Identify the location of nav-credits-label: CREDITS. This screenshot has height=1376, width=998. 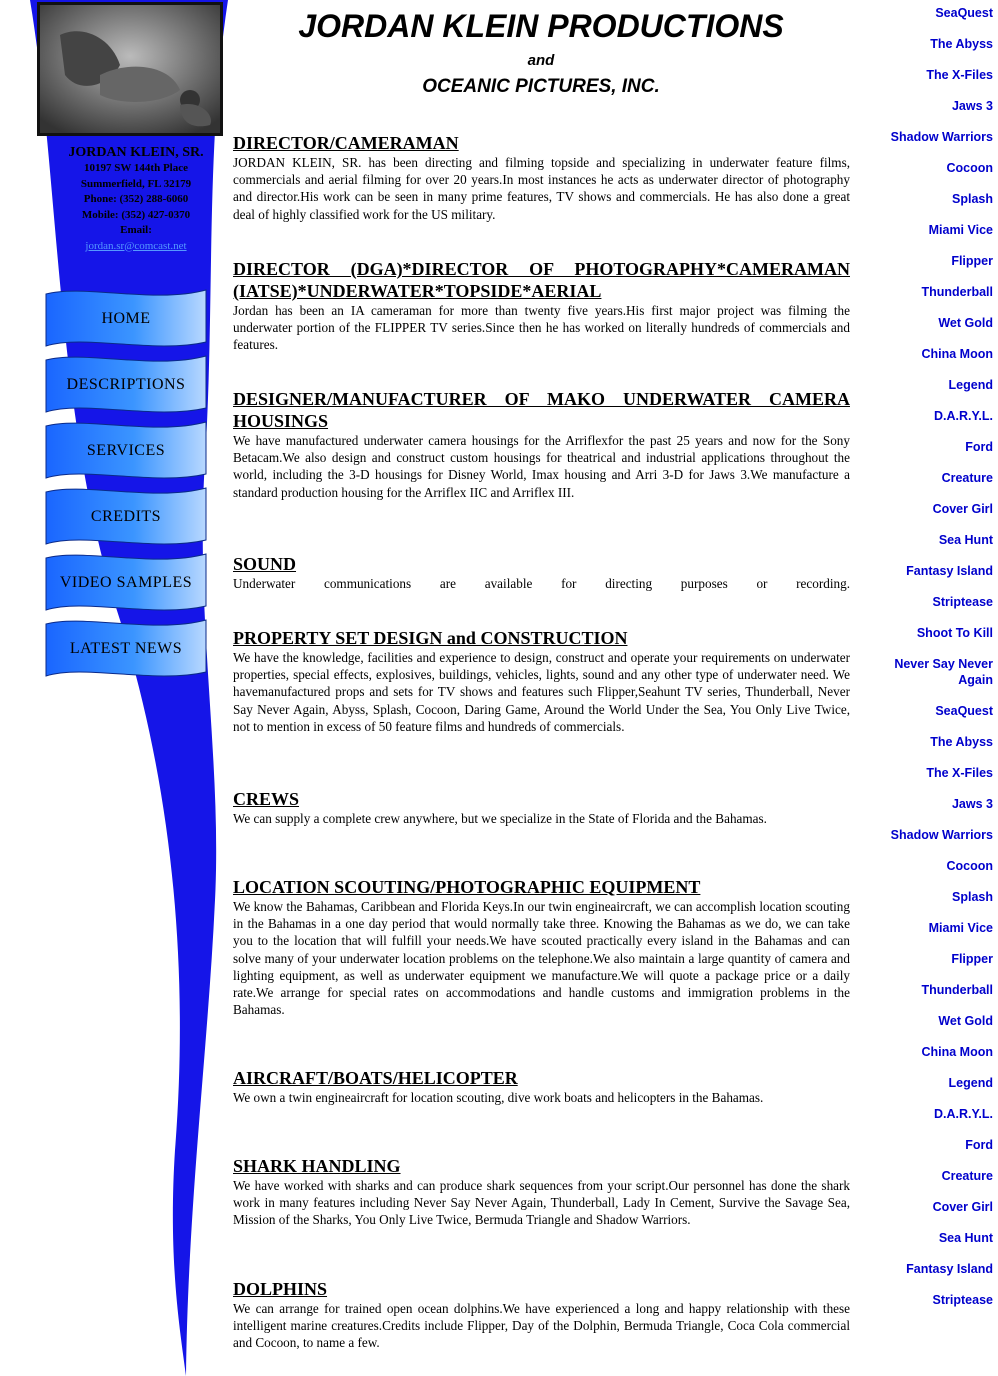
(126, 516).